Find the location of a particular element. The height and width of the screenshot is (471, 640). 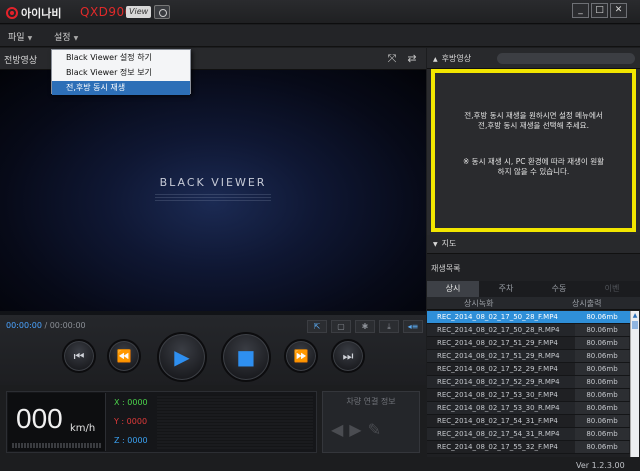

next-file-button: ⏭ is located at coordinates (348, 356).